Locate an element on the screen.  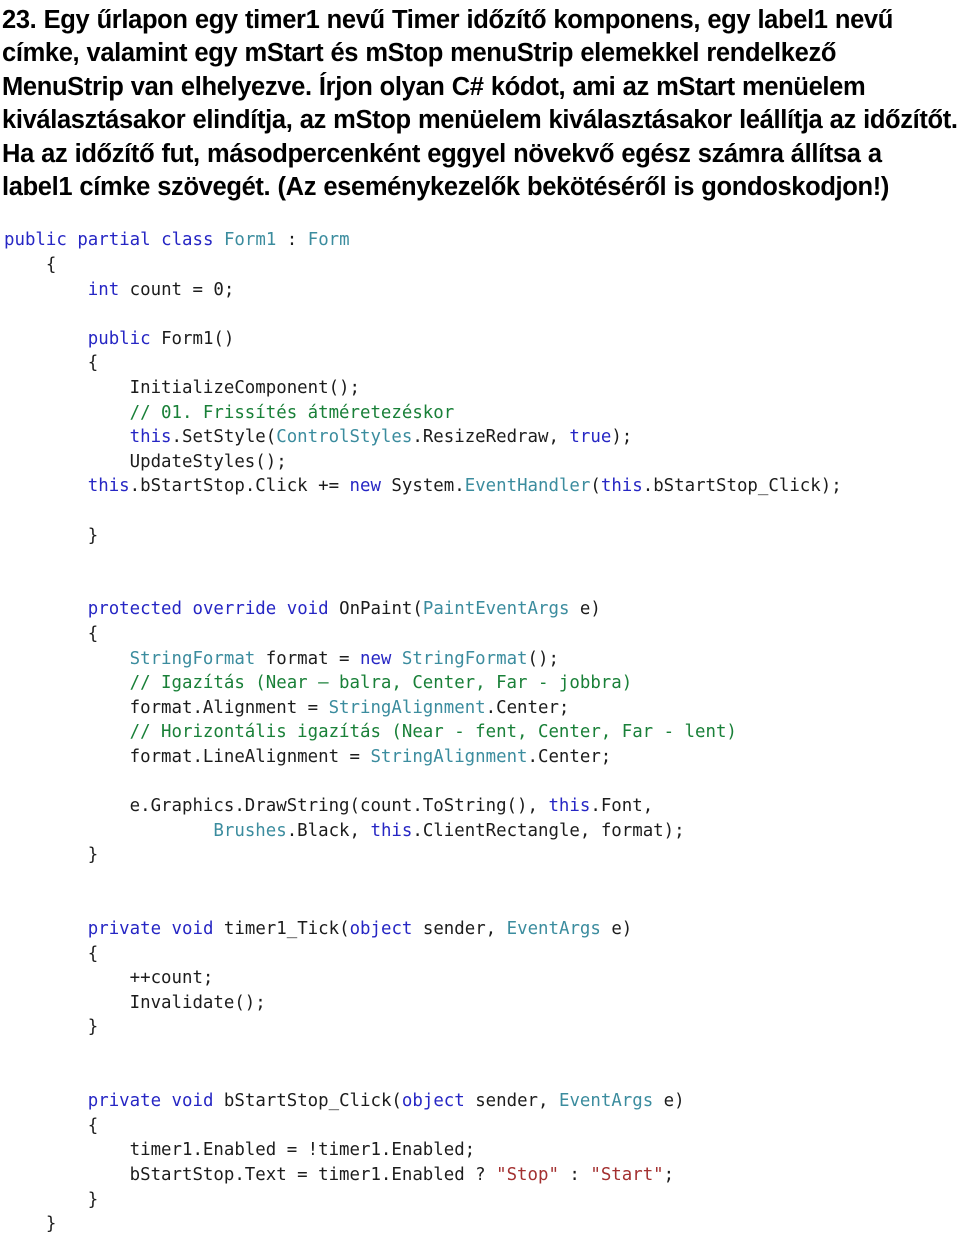
code-token: InitializeComponent(); is located at coordinates (244, 388).